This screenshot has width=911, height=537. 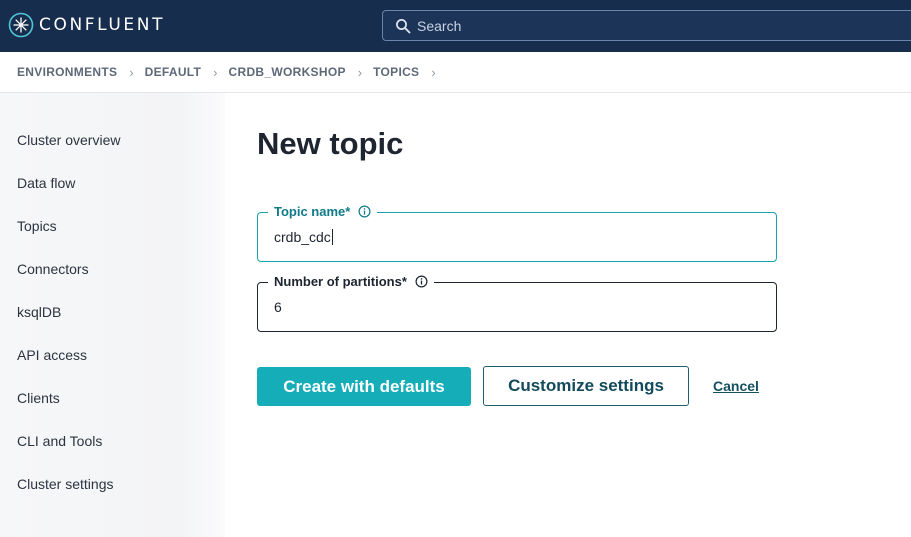 What do you see at coordinates (736, 386) in the screenshot?
I see `cancel-link: Cancel` at bounding box center [736, 386].